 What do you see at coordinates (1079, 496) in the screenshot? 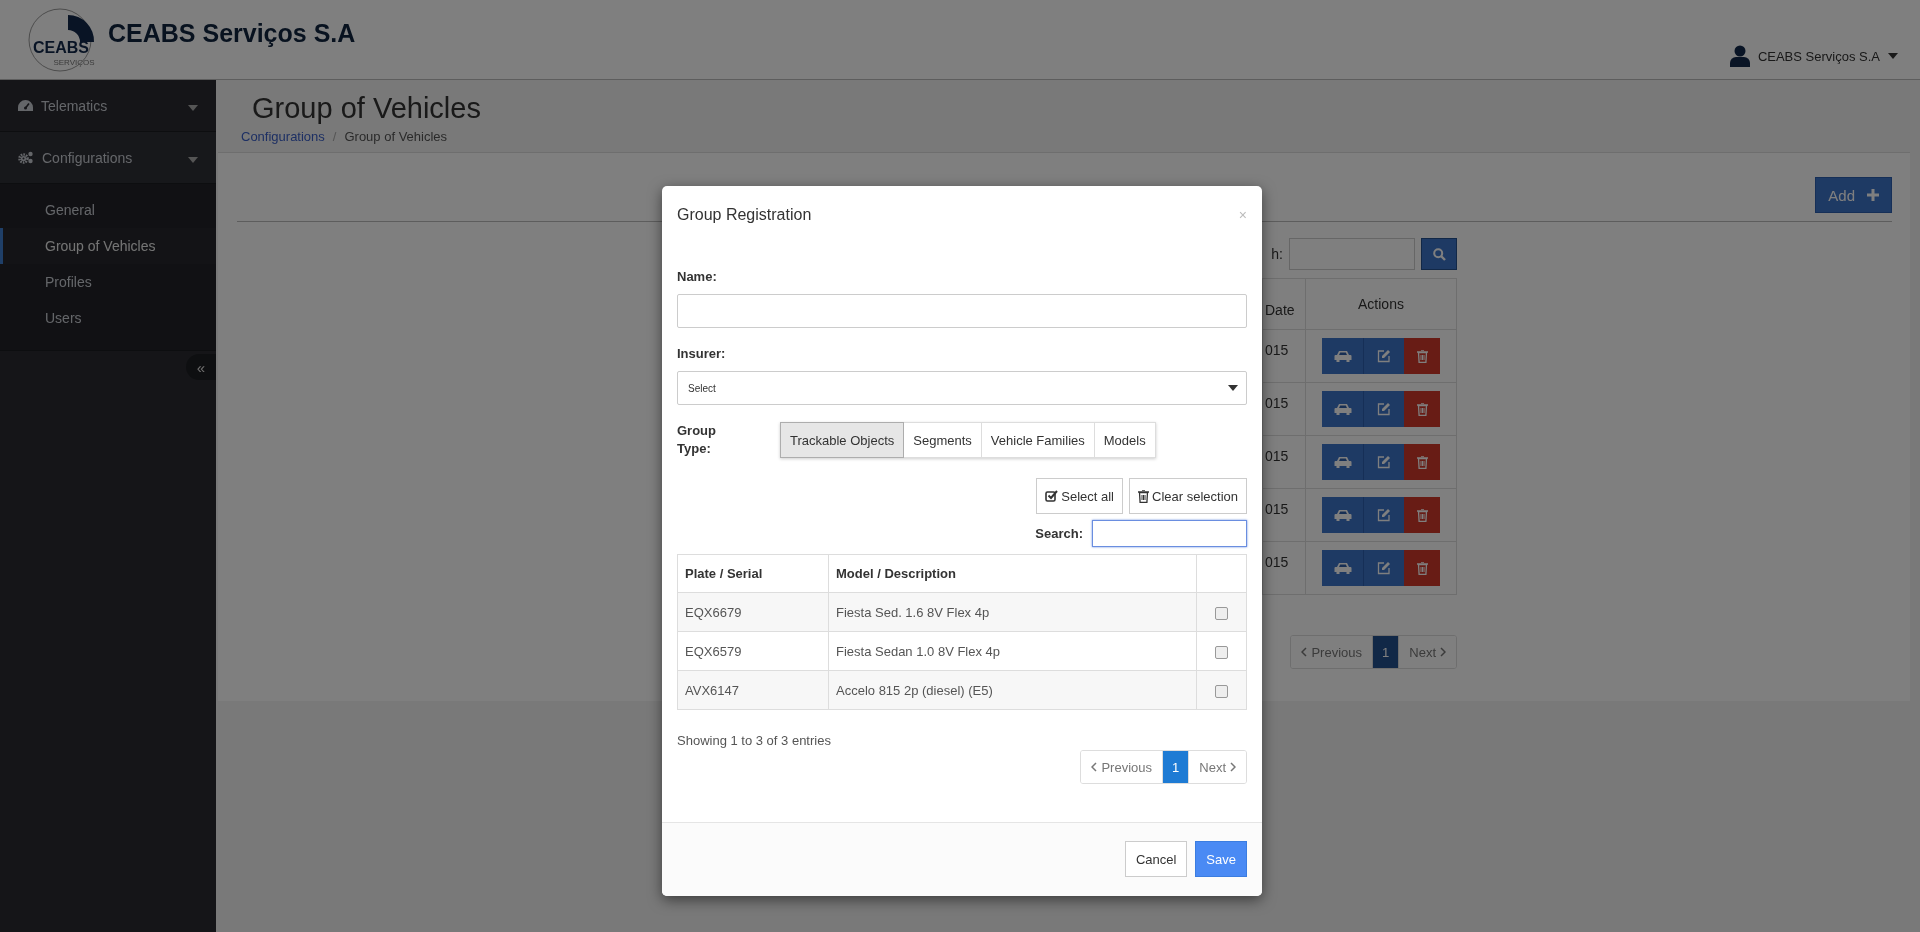
I see `select-all-button: Select all` at bounding box center [1079, 496].